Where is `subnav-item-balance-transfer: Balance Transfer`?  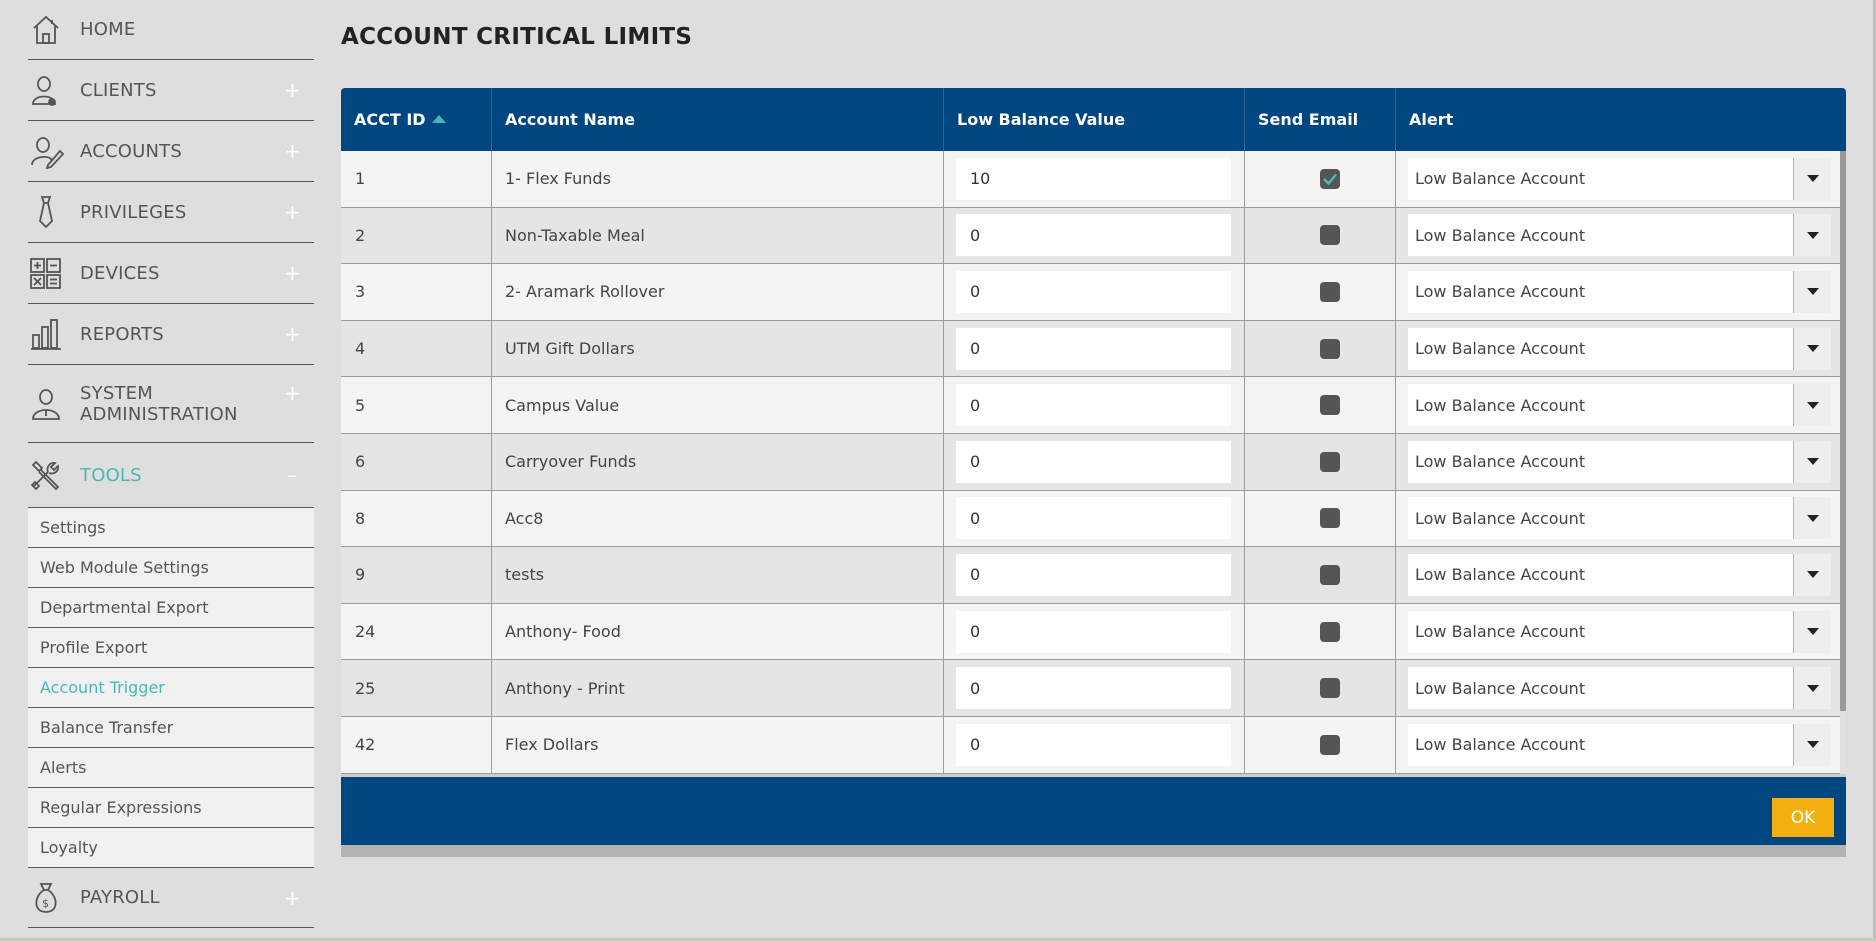 subnav-item-balance-transfer: Balance Transfer is located at coordinates (171, 727).